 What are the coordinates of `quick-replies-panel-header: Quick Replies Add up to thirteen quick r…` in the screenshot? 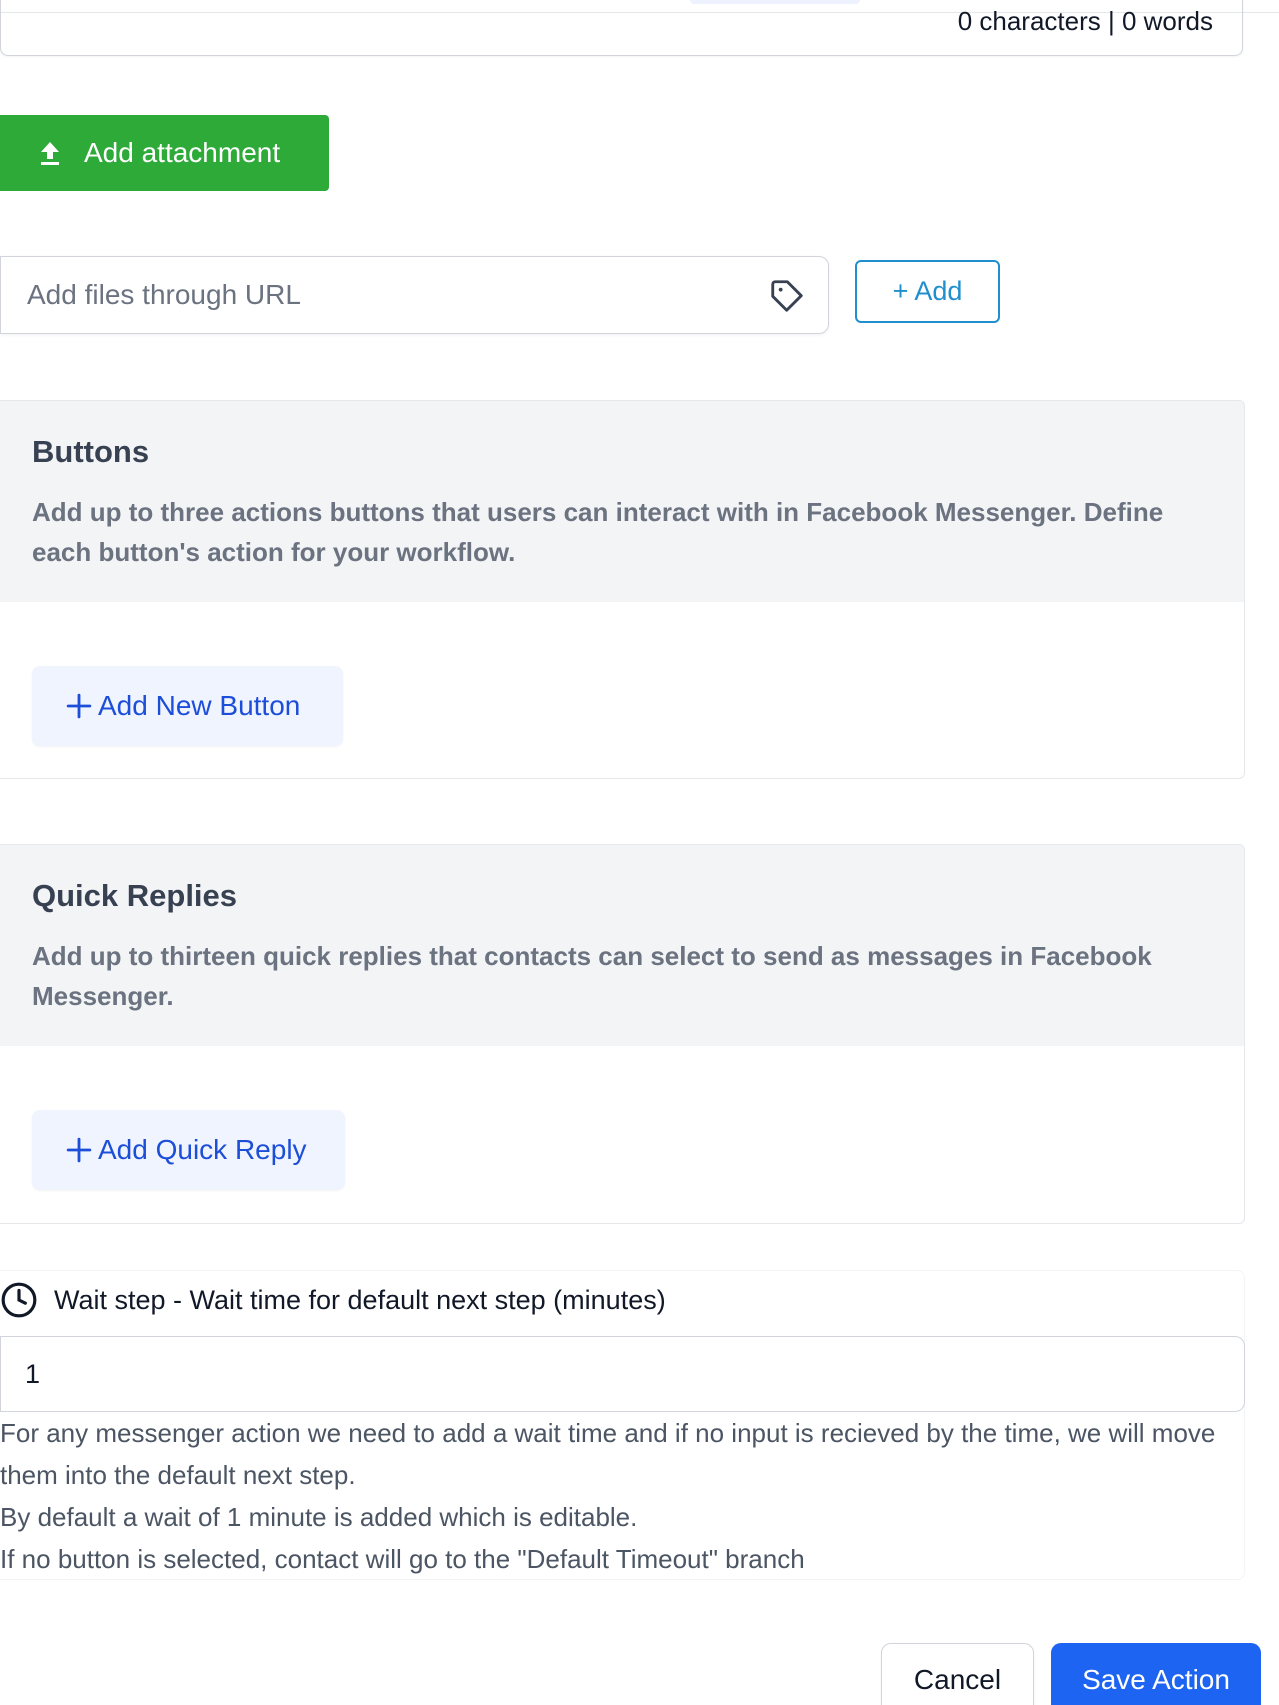 It's located at (622, 945).